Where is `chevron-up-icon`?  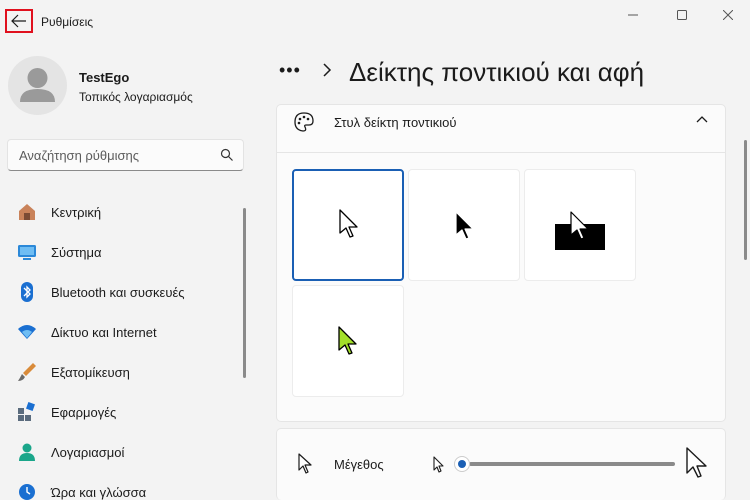
chevron-up-icon is located at coordinates (702, 120).